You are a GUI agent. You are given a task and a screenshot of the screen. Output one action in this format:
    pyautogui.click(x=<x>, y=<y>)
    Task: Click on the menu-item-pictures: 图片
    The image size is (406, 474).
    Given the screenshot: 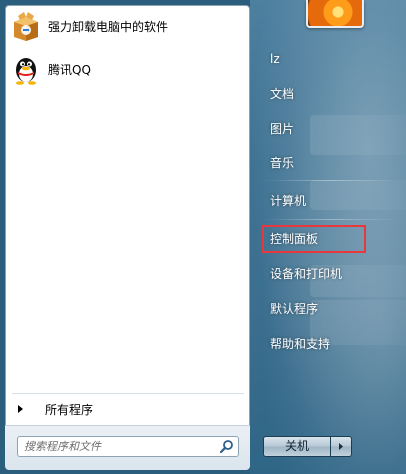 What is the action you would take?
    pyautogui.click(x=320, y=129)
    